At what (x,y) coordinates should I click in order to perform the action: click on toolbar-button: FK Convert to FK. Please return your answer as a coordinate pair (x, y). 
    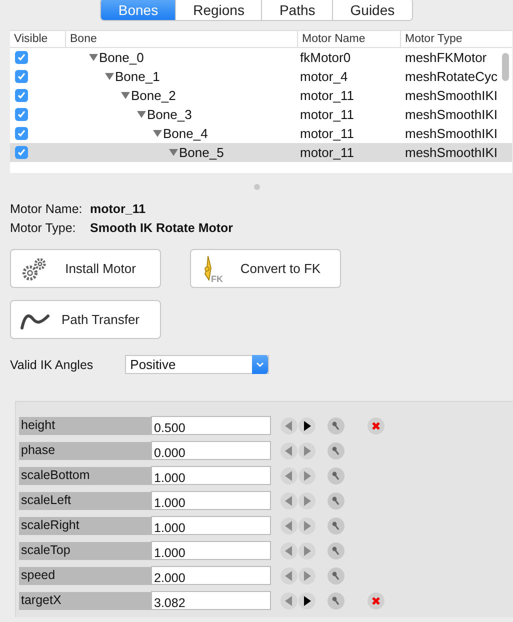
    Looking at the image, I should click on (265, 268).